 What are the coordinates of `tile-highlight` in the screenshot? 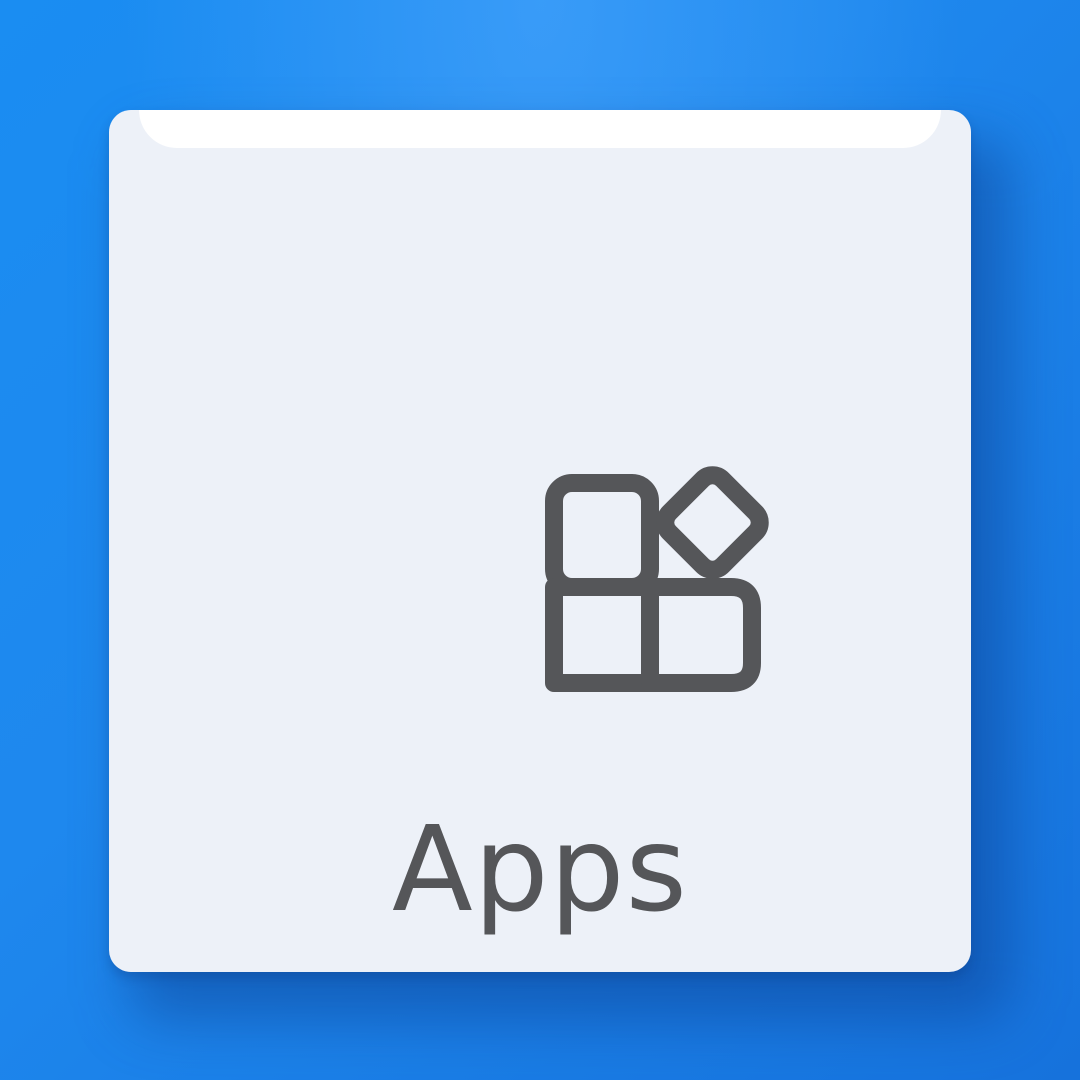 It's located at (540, 129).